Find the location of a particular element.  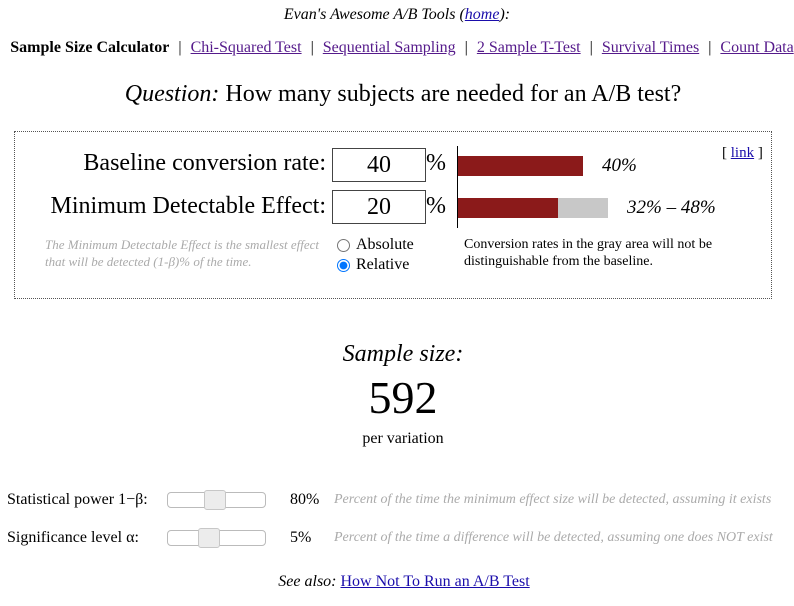

significance-label: Significance level α: is located at coordinates (73, 537).